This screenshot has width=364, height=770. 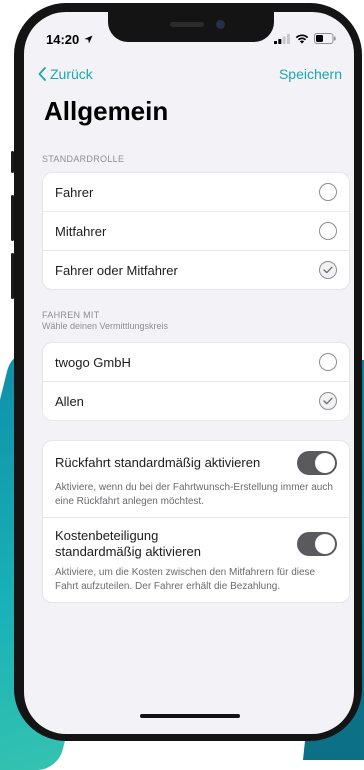 What do you see at coordinates (282, 38) in the screenshot?
I see `signal-icon` at bounding box center [282, 38].